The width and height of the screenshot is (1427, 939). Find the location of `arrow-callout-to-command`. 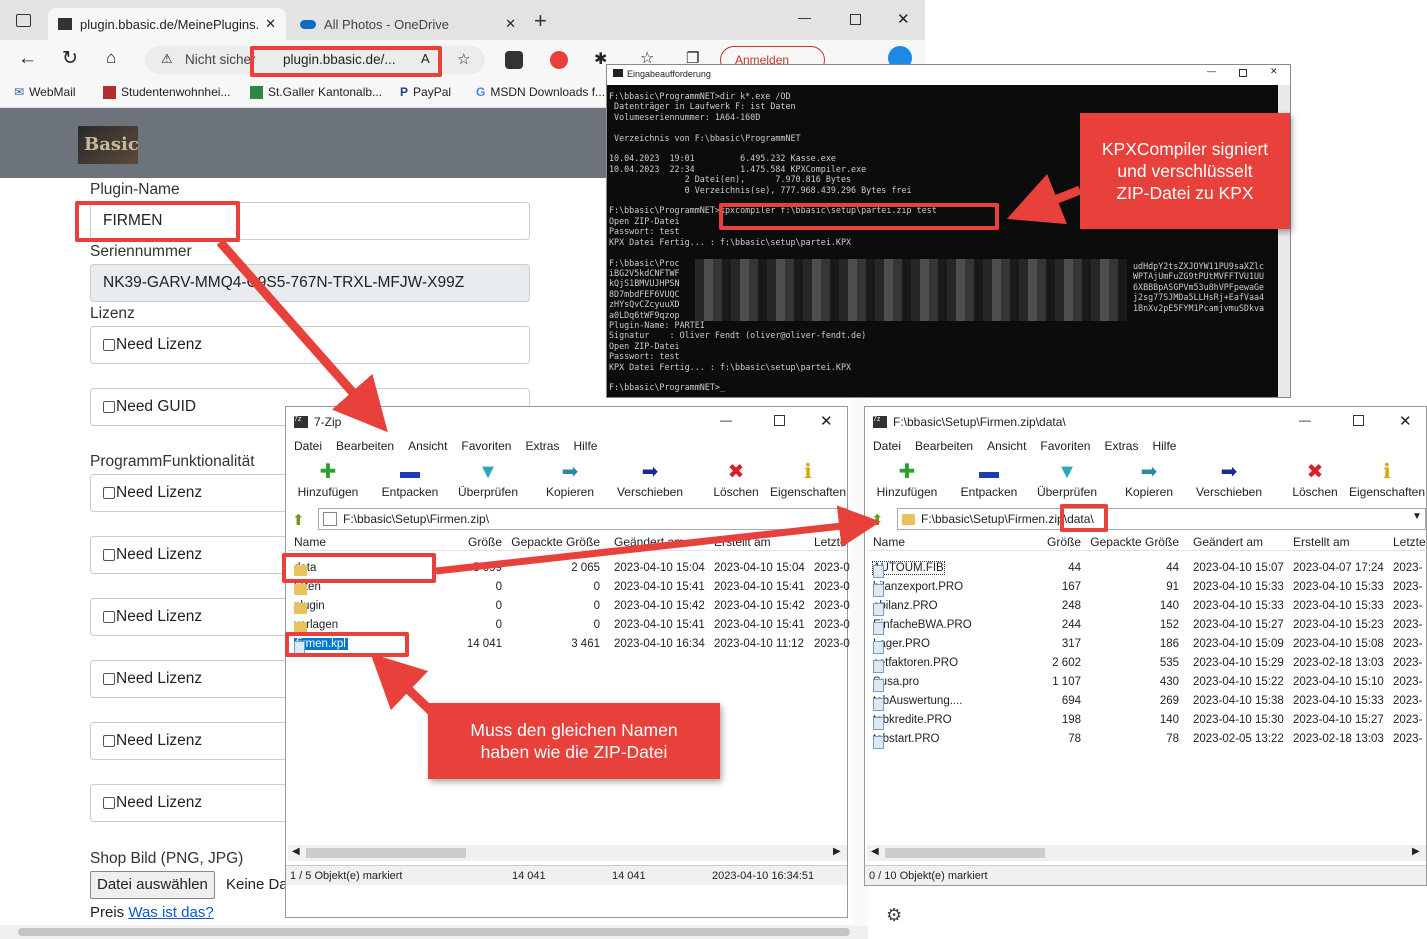

arrow-callout-to-command is located at coordinates (1044, 199).